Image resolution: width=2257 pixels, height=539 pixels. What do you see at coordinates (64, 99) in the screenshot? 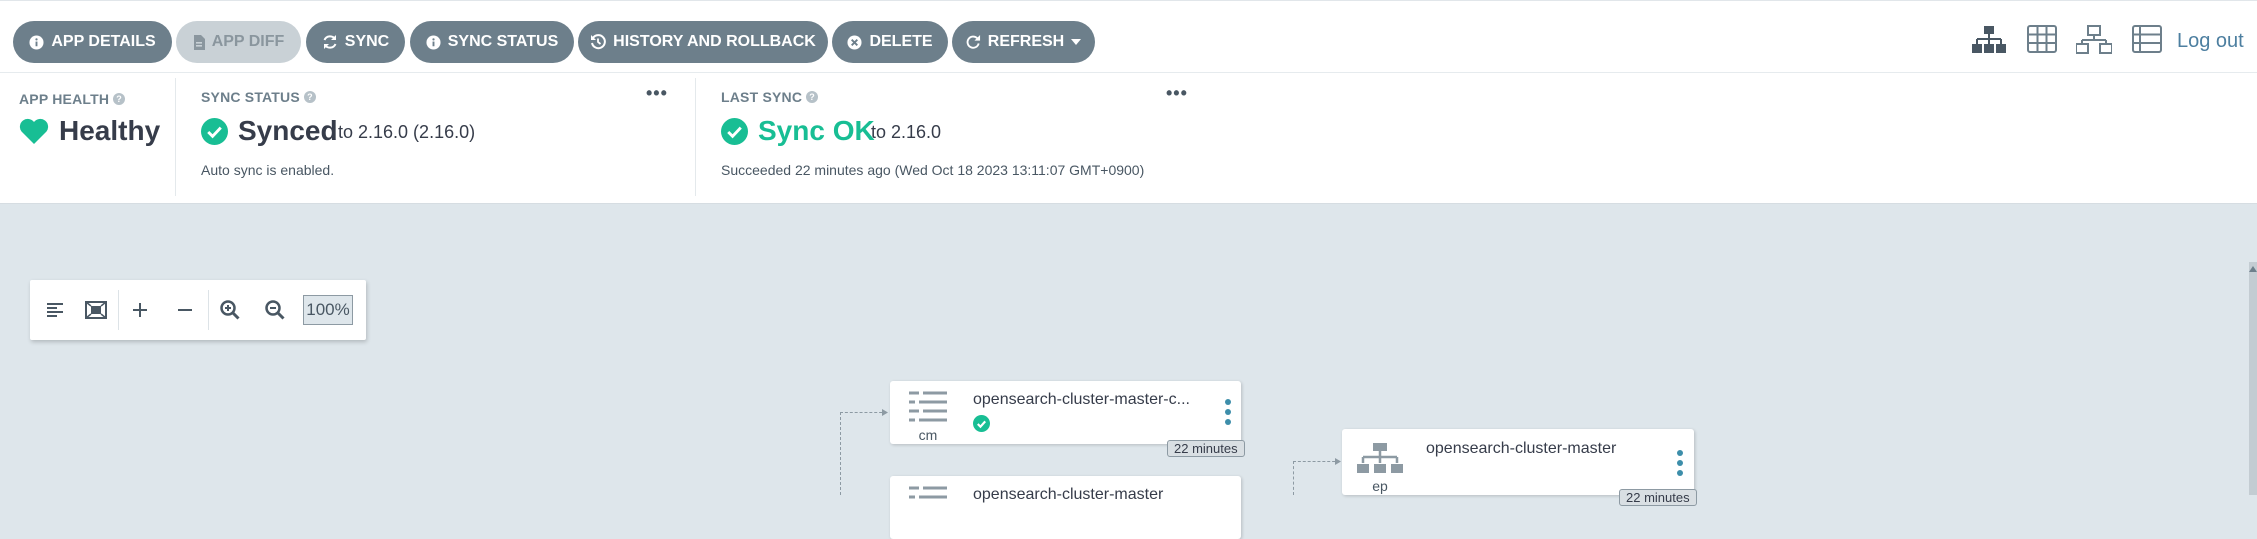
I see `app-health-title-label: APP HEALTH` at bounding box center [64, 99].